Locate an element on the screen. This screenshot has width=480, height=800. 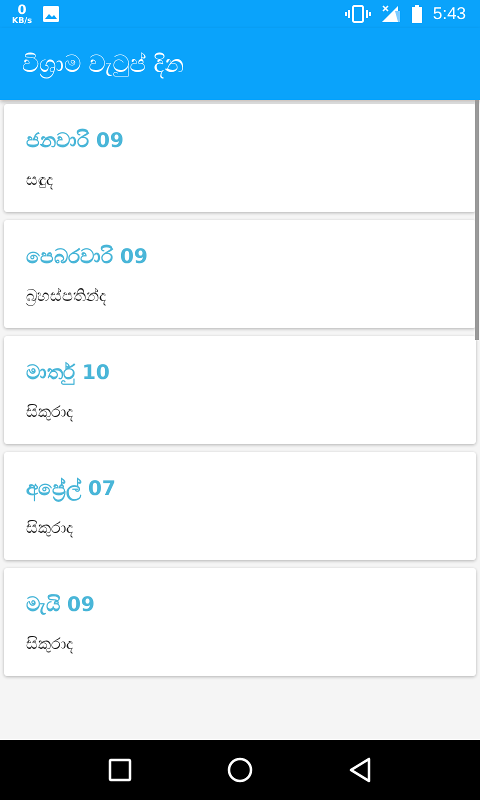
battery-icon is located at coordinates (416, 14).